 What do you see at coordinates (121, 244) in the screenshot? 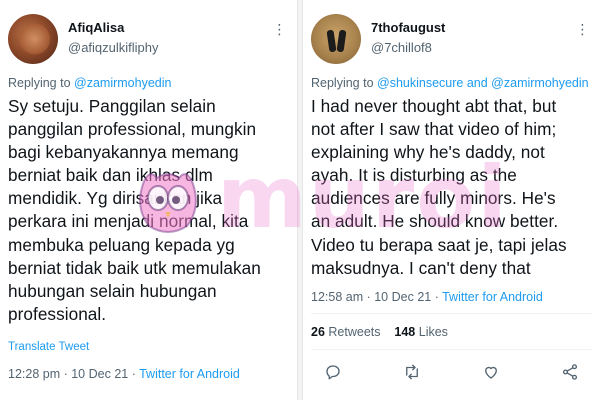
I see `tweet-text-line: membuka peluang kepada yg` at bounding box center [121, 244].